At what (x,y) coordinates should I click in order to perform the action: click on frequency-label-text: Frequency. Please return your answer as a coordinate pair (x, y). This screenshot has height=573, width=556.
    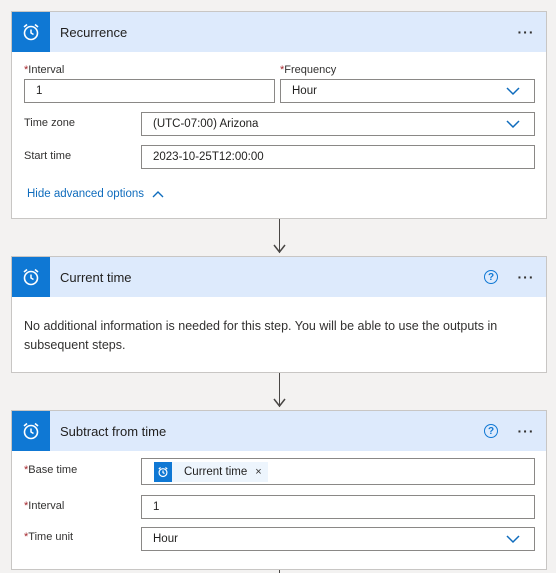
    Looking at the image, I should click on (310, 70).